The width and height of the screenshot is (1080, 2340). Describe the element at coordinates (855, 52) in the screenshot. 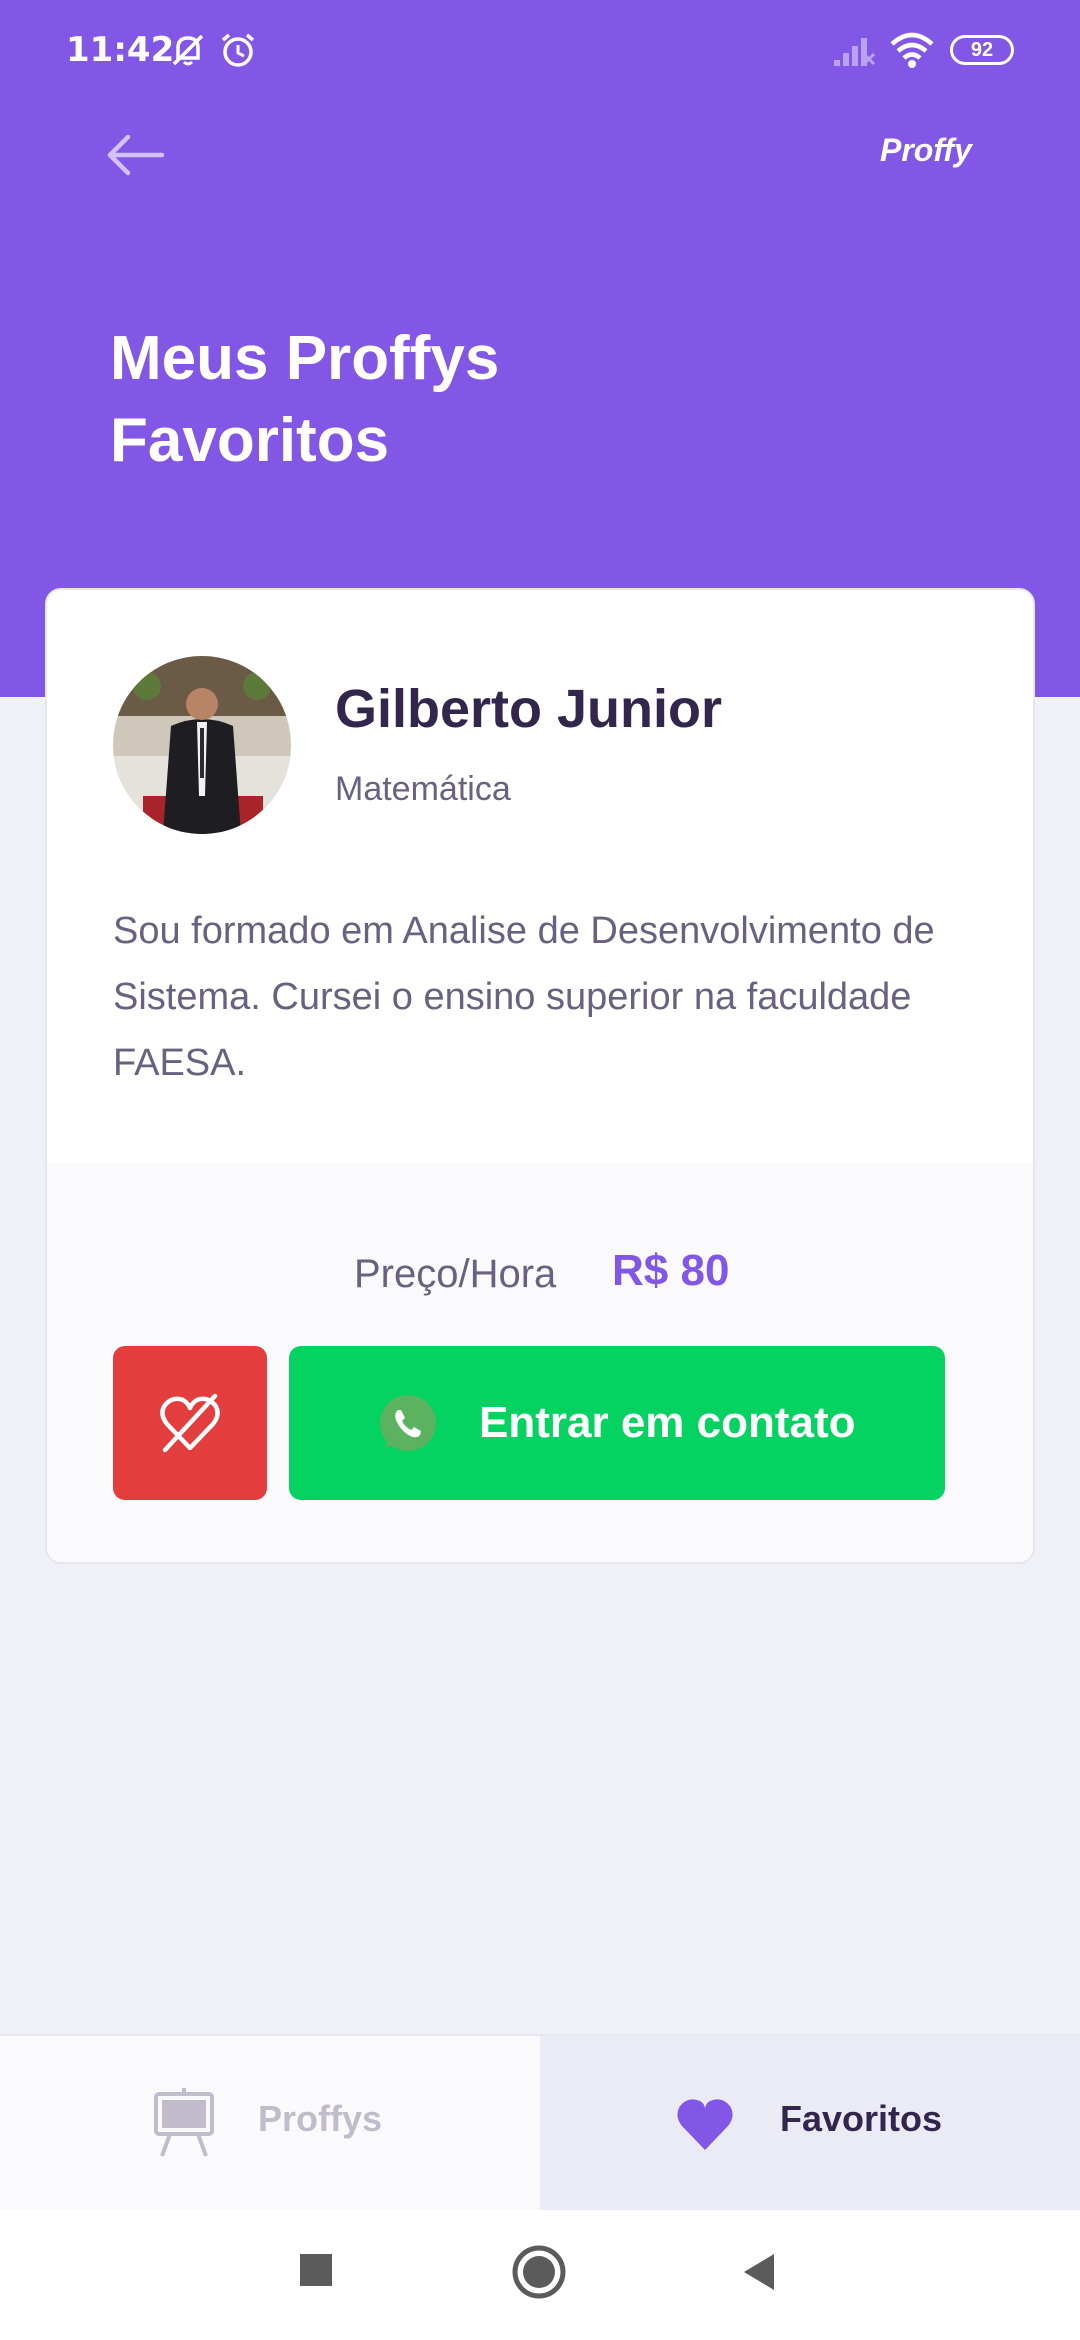

I see `signal-icon` at that location.